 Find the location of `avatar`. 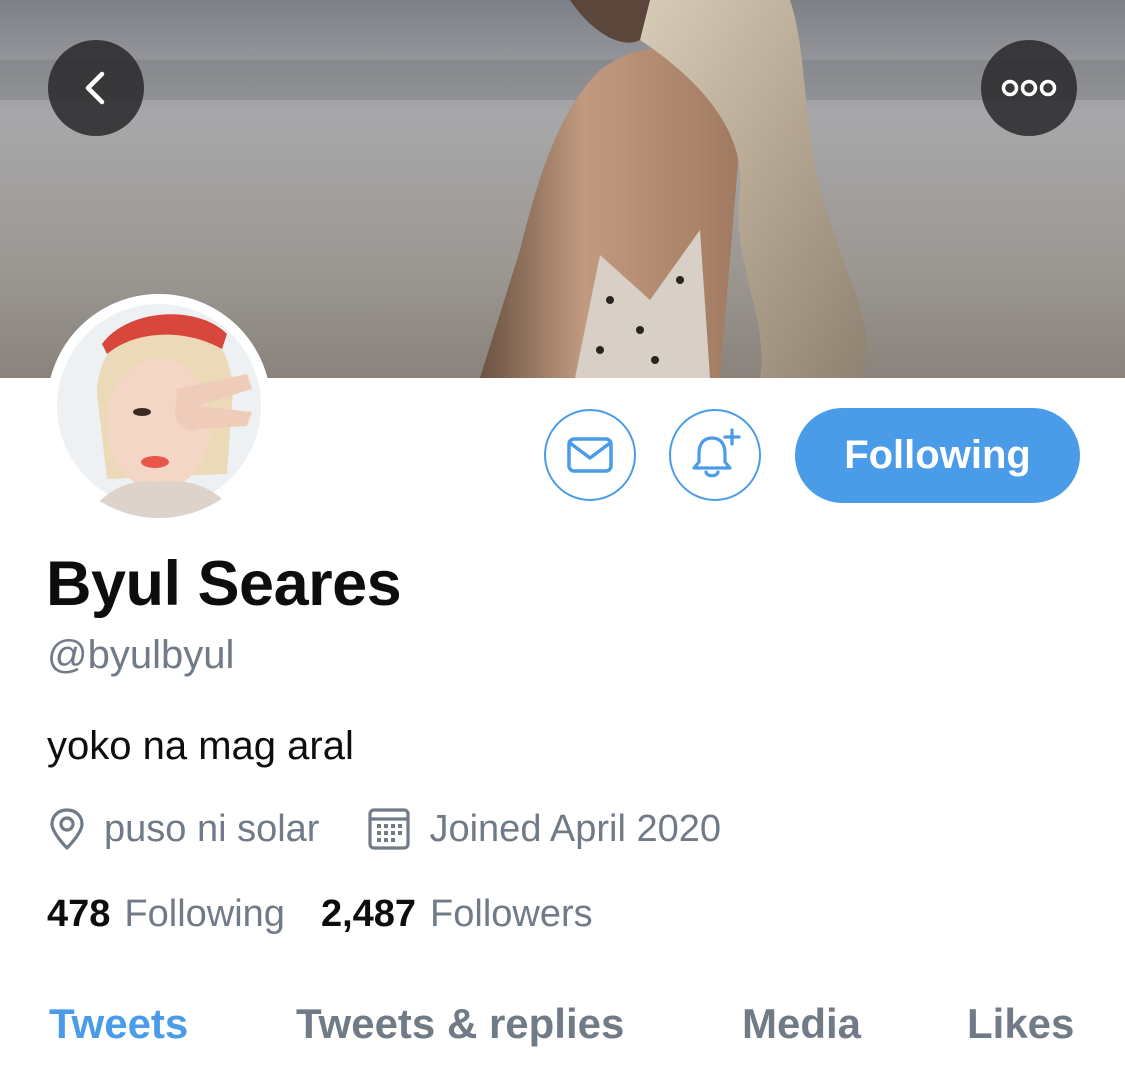

avatar is located at coordinates (159, 406).